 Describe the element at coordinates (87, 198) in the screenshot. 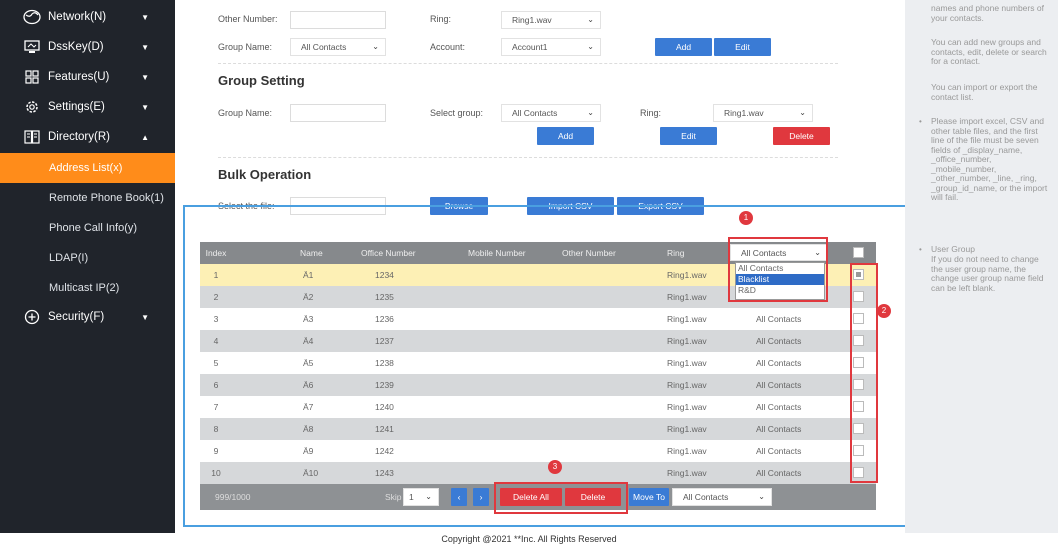

I see `sub-remote-phone-book: Remote Phone Book(1)` at that location.